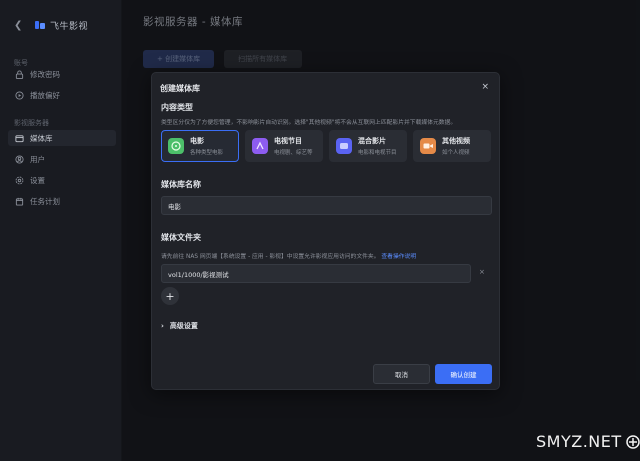  What do you see at coordinates (207, 153) in the screenshot?
I see `type-option-desc: 各种类型电影` at bounding box center [207, 153].